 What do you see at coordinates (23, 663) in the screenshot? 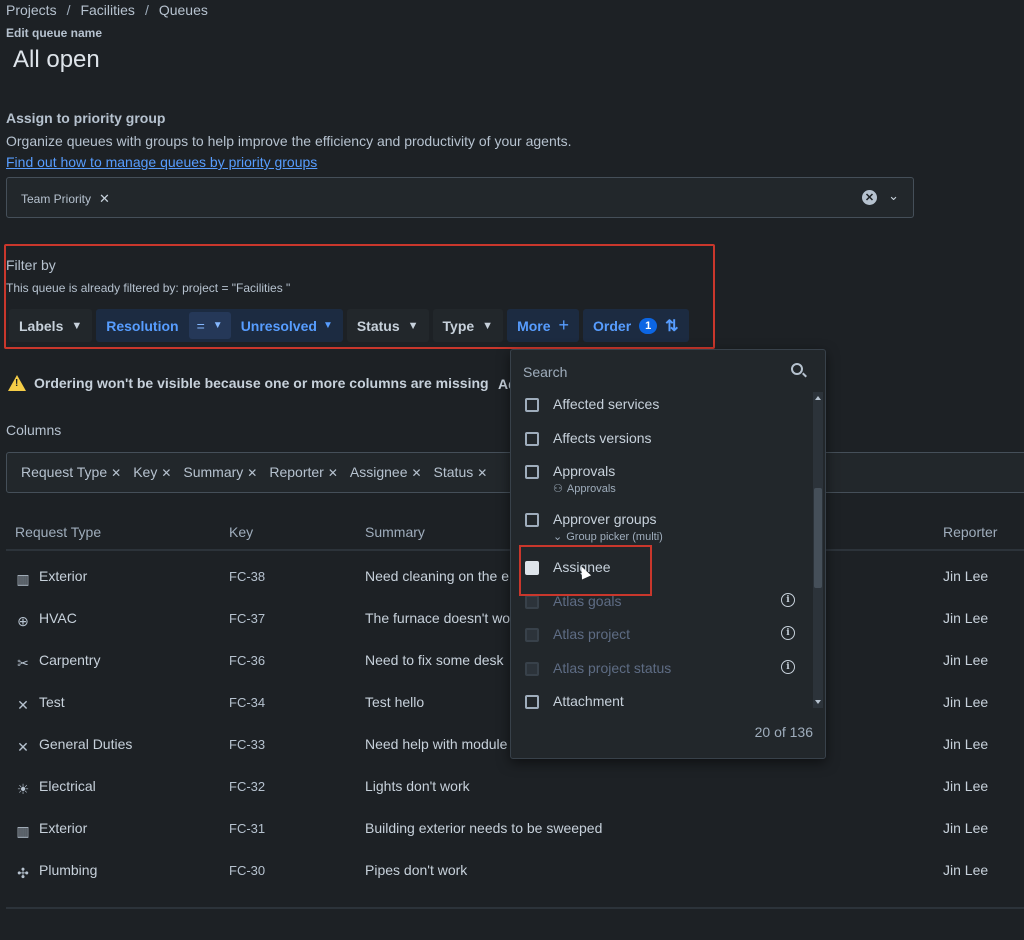
I see `tools-icon: ✂` at bounding box center [23, 663].